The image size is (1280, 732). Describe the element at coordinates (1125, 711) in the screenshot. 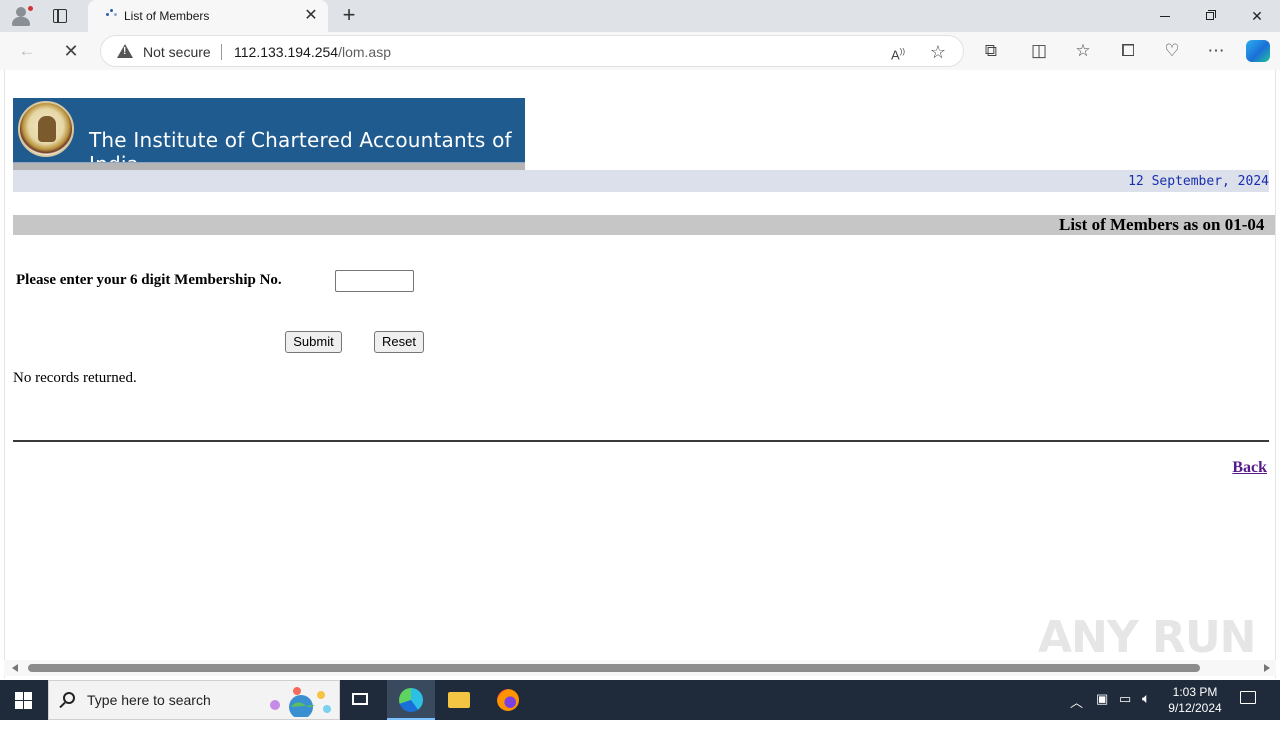

I see `network-icon: ▭` at that location.